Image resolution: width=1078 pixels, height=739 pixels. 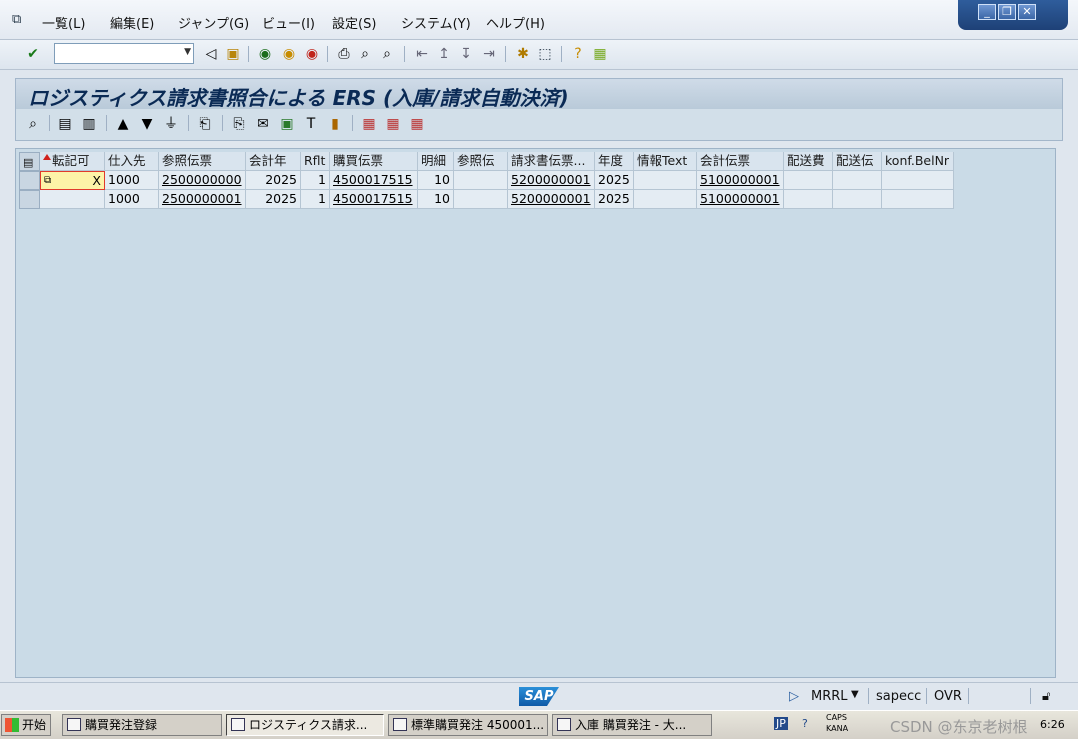 I want to click on find-icon: ⌕, so click(x=365, y=54).